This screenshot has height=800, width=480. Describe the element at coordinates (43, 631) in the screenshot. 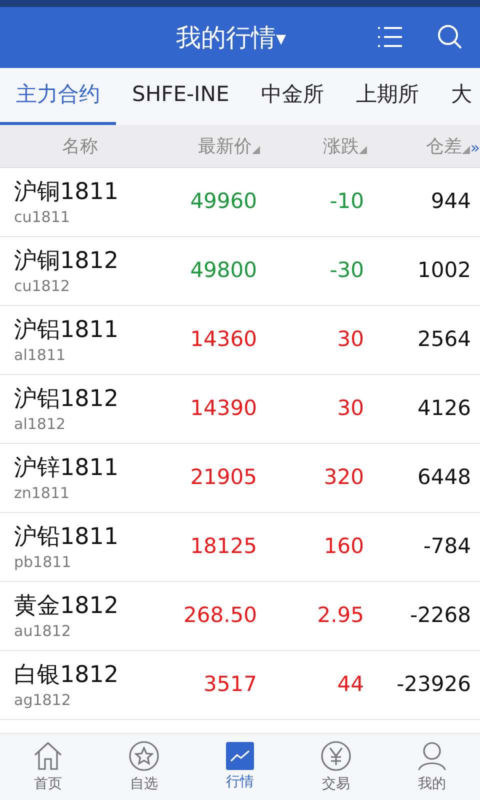

I see `contract-code: au1812` at that location.